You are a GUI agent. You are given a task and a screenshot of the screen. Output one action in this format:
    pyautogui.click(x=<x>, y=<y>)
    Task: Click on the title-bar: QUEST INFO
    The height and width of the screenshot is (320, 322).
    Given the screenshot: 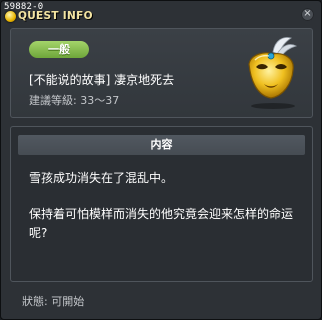 What is the action you would take?
    pyautogui.click(x=49, y=16)
    